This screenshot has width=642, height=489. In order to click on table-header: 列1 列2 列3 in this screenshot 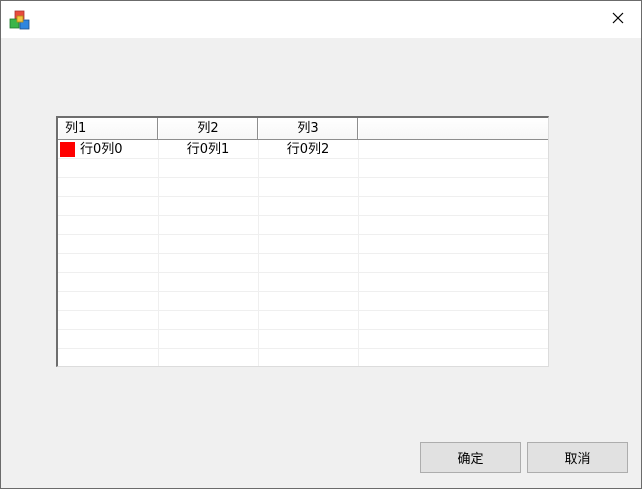, I will do `click(303, 129)`.